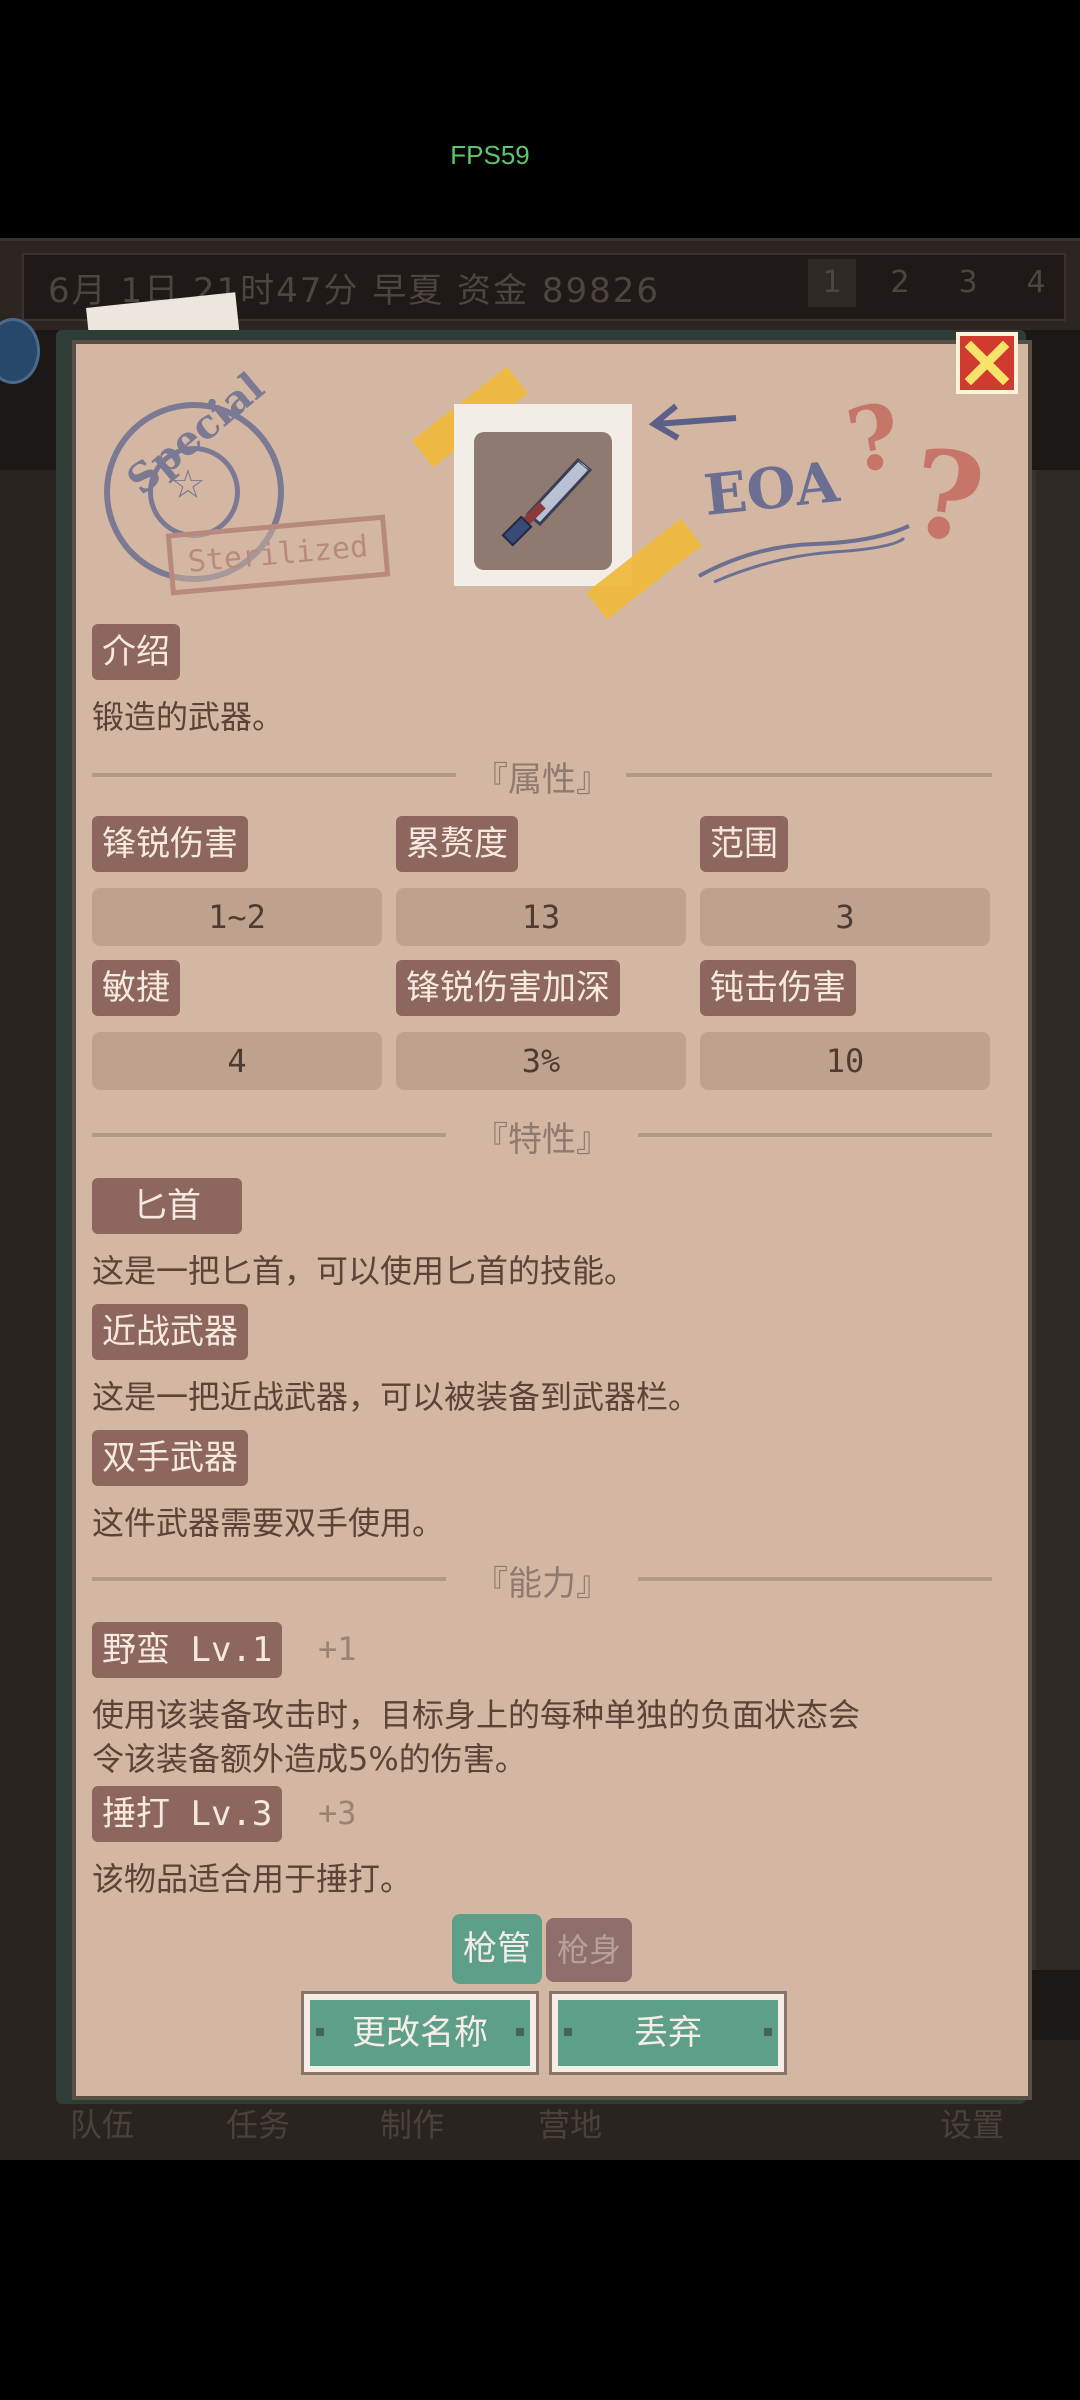  What do you see at coordinates (508, 988) in the screenshot?
I see `stat-label-sharp-damage-bonus: 锋锐伤害加深` at bounding box center [508, 988].